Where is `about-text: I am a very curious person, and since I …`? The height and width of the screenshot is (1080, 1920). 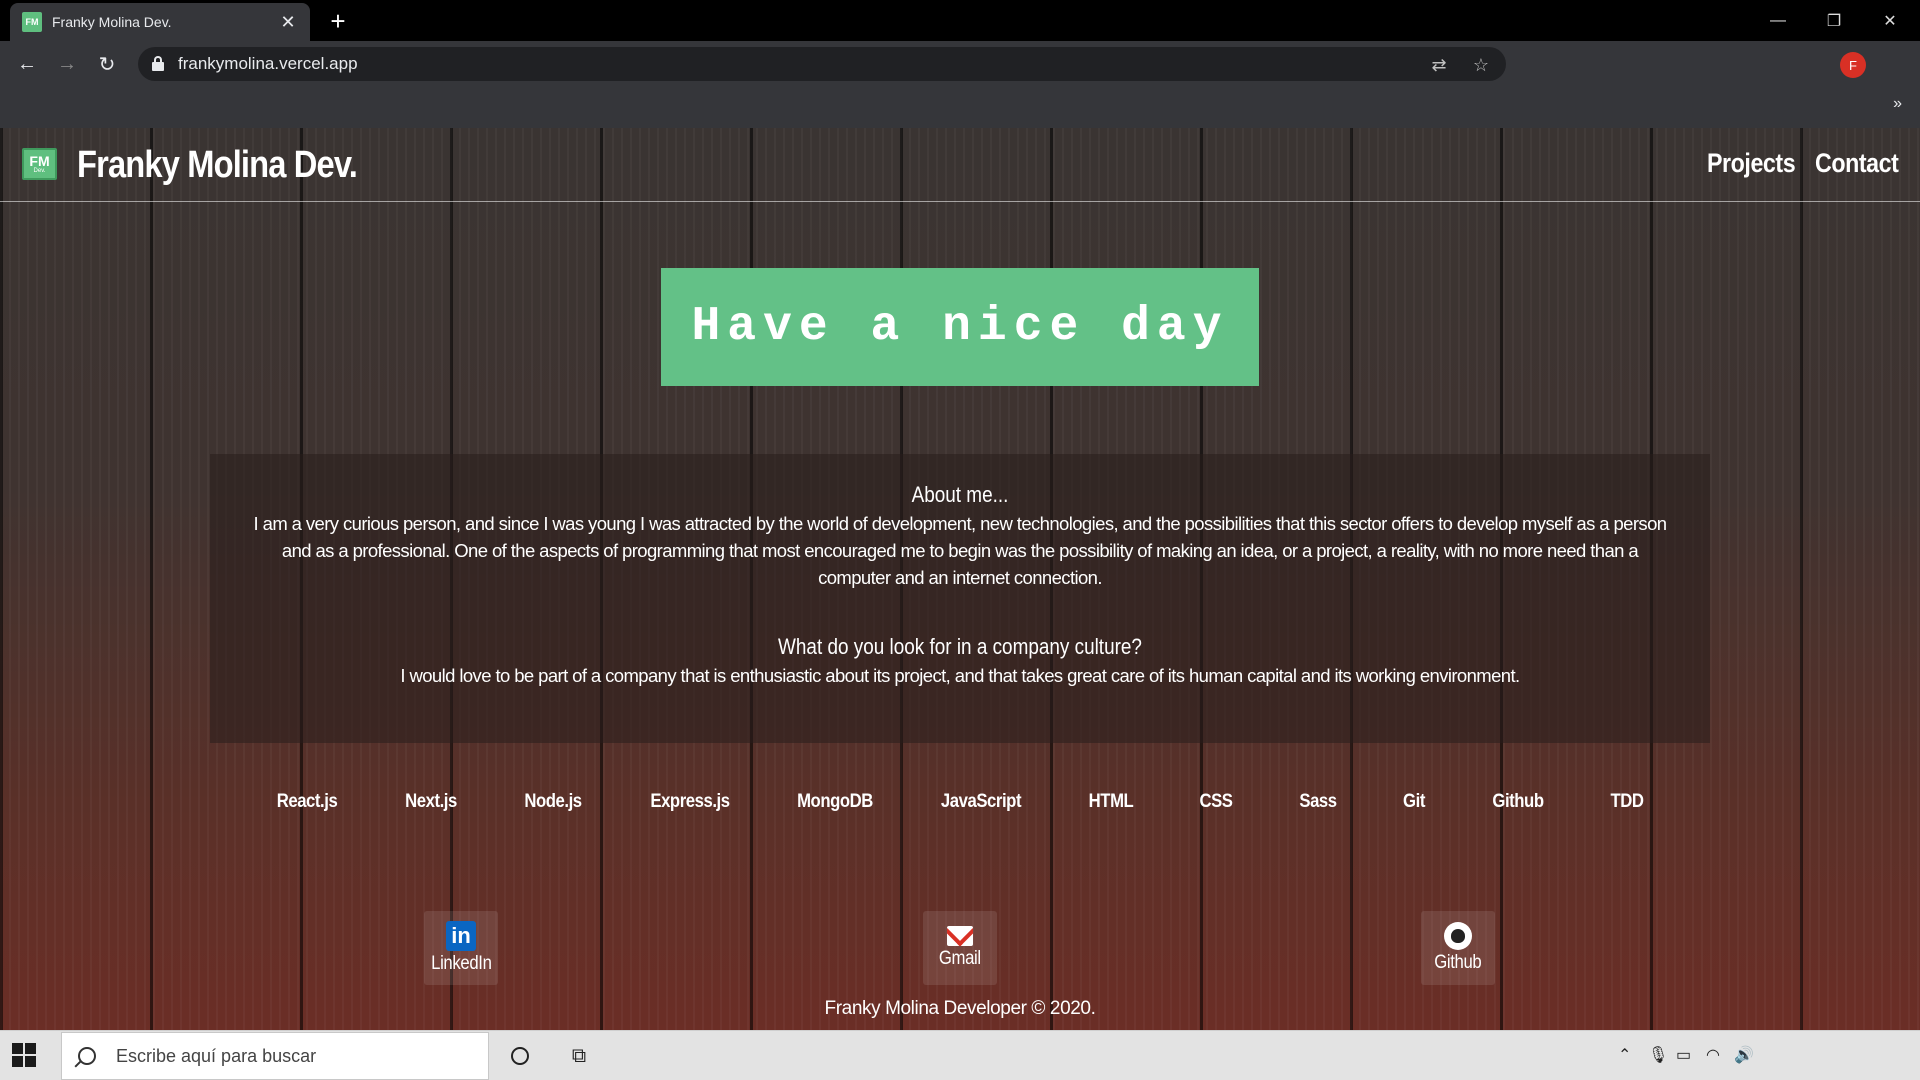 about-text: I am a very curious person, and since I … is located at coordinates (960, 550).